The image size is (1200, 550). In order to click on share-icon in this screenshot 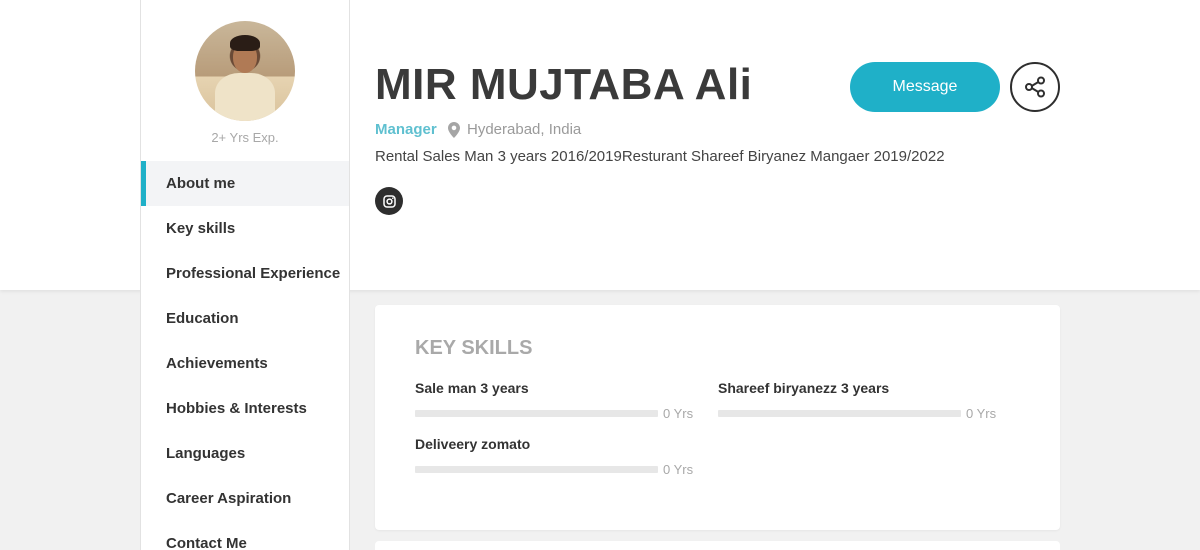, I will do `click(1035, 87)`.